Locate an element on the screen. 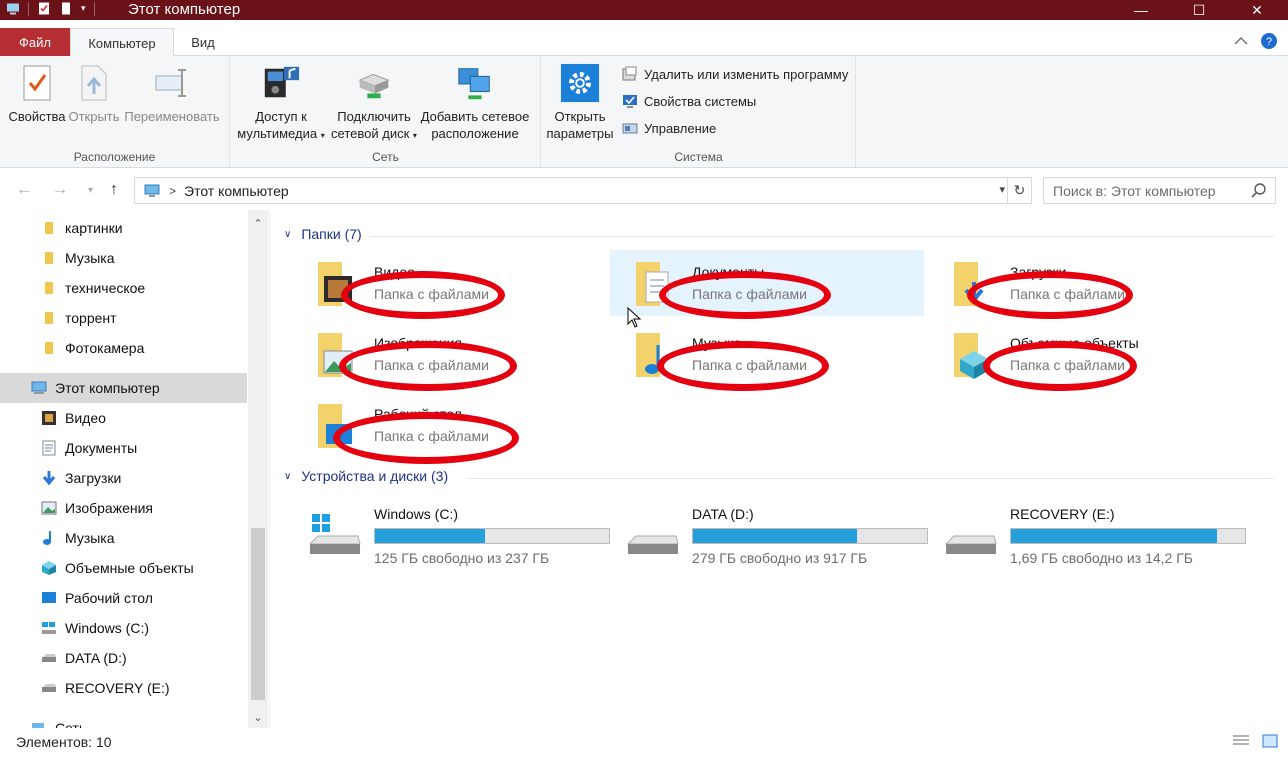 The width and height of the screenshot is (1288, 757). computer-icon is located at coordinates (39, 388).